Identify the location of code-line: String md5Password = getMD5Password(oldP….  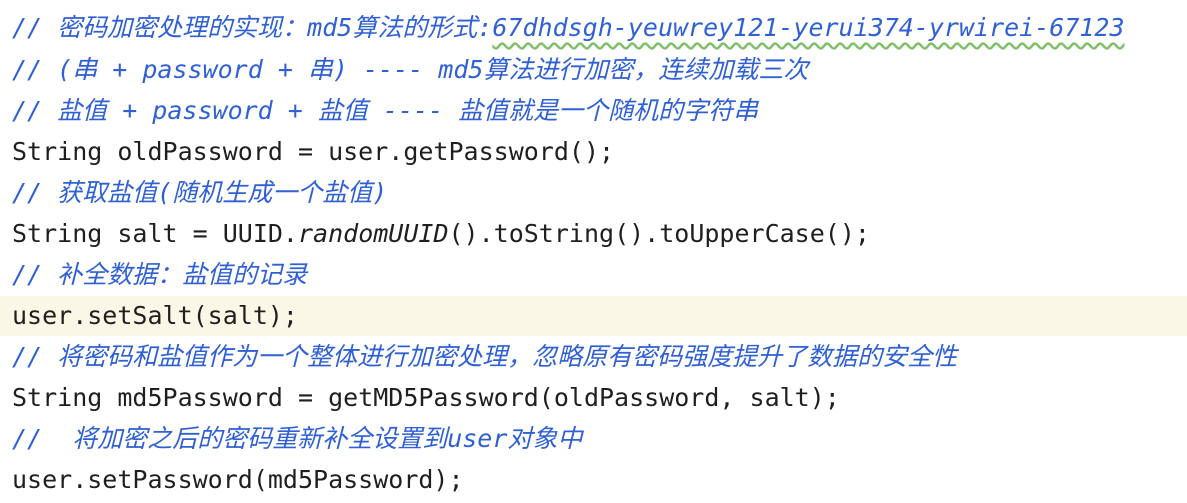
(593, 398).